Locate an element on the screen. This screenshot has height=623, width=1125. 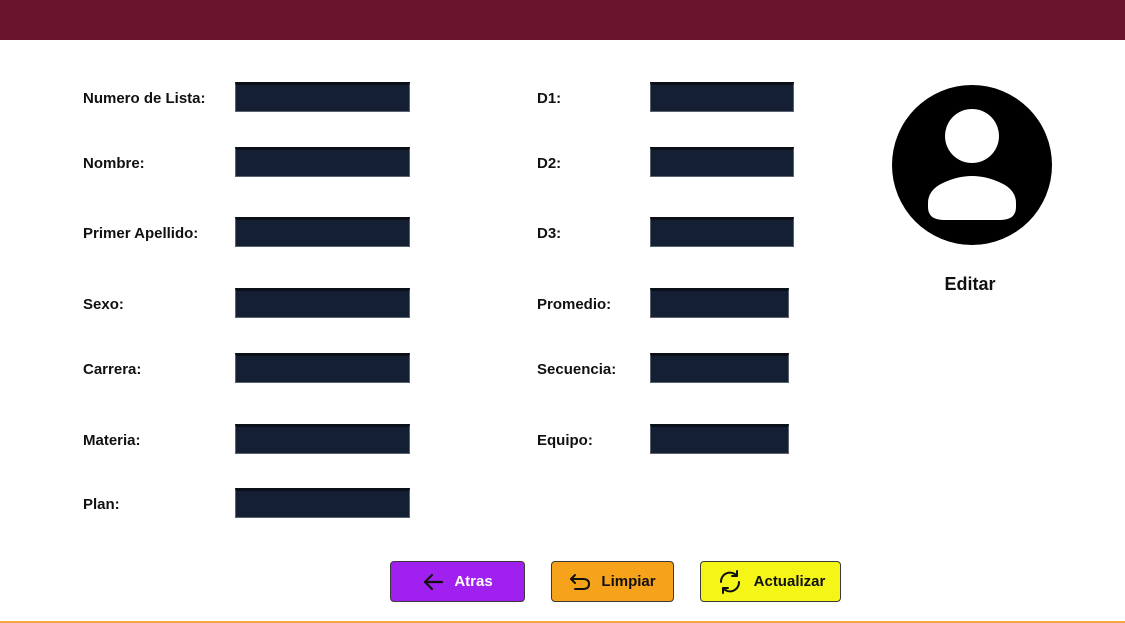
clear-button: Limpiar is located at coordinates (612, 581).